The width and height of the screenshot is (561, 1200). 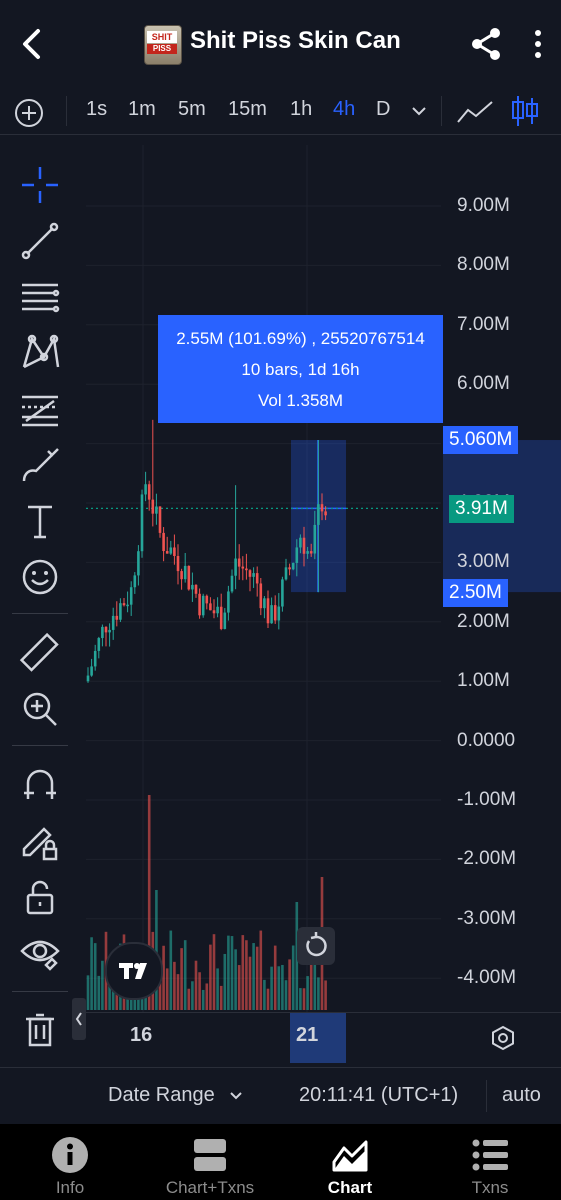 I want to click on crosshair-icon, so click(x=40, y=185).